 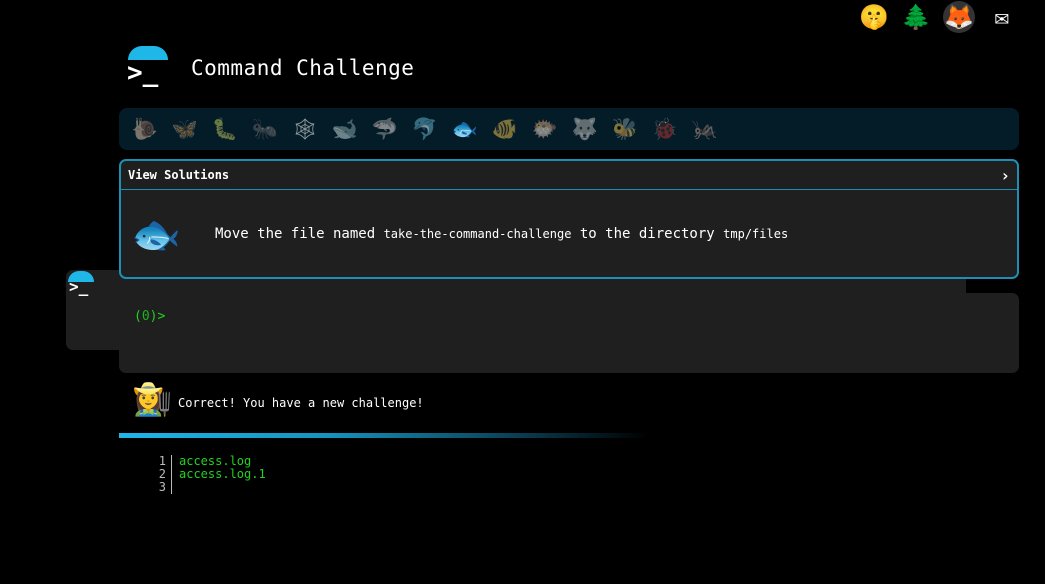 I want to click on logo-icon: >_, so click(x=148, y=68).